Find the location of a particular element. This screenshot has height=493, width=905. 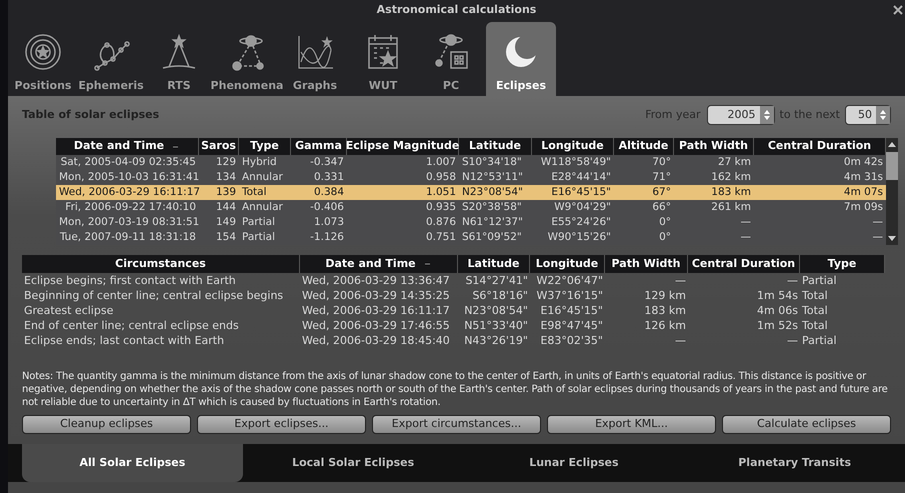

table-cell-text: 0m 42s is located at coordinates (863, 162).